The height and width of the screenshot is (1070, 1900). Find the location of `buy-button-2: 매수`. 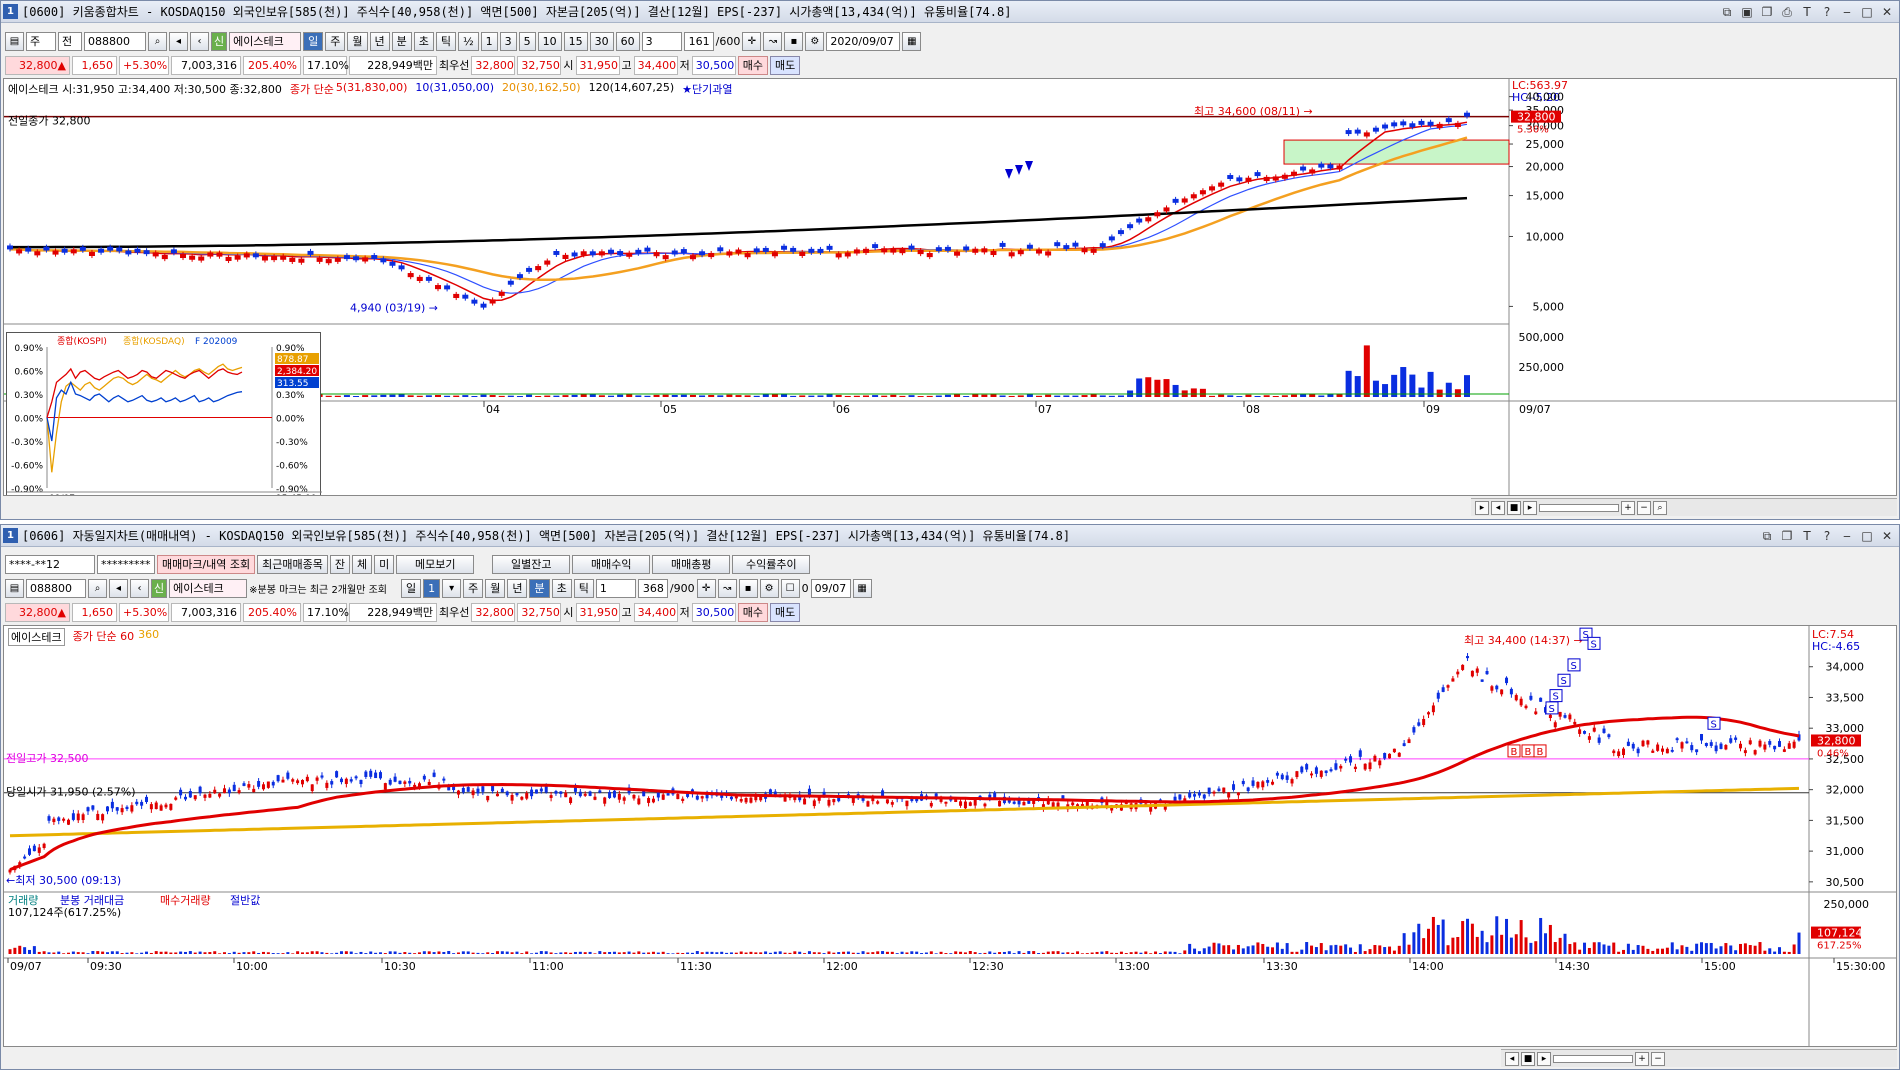

buy-button-2: 매수 is located at coordinates (752, 612).